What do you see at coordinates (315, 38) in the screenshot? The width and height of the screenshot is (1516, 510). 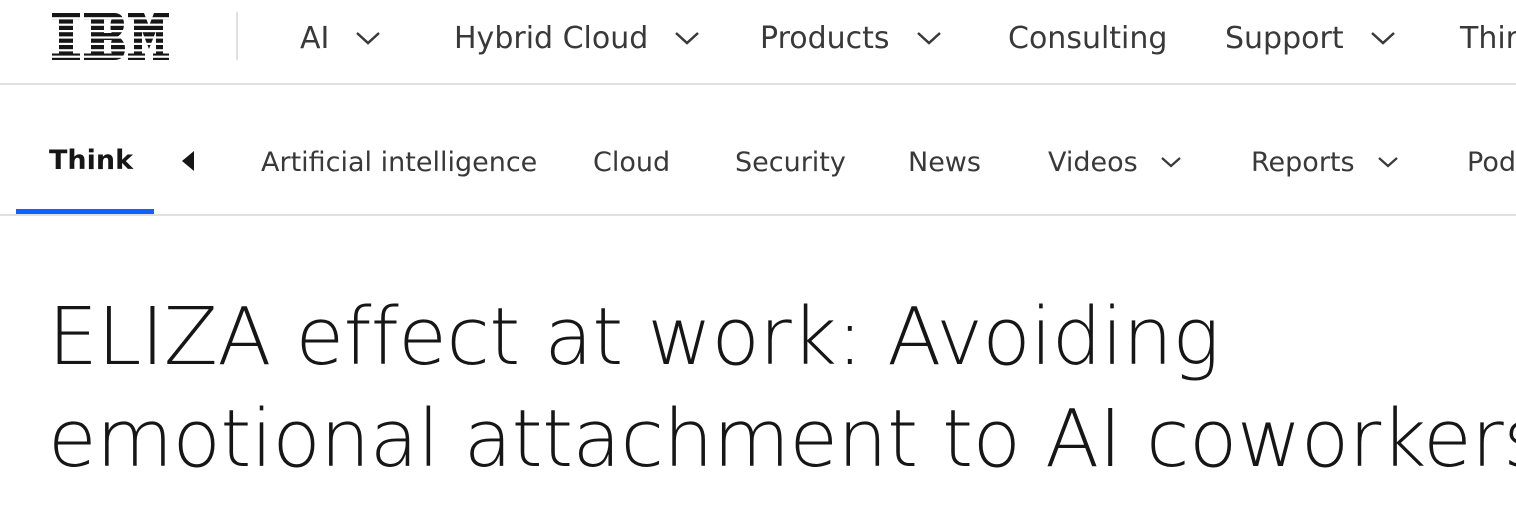 I see `top-nav-label: AI` at bounding box center [315, 38].